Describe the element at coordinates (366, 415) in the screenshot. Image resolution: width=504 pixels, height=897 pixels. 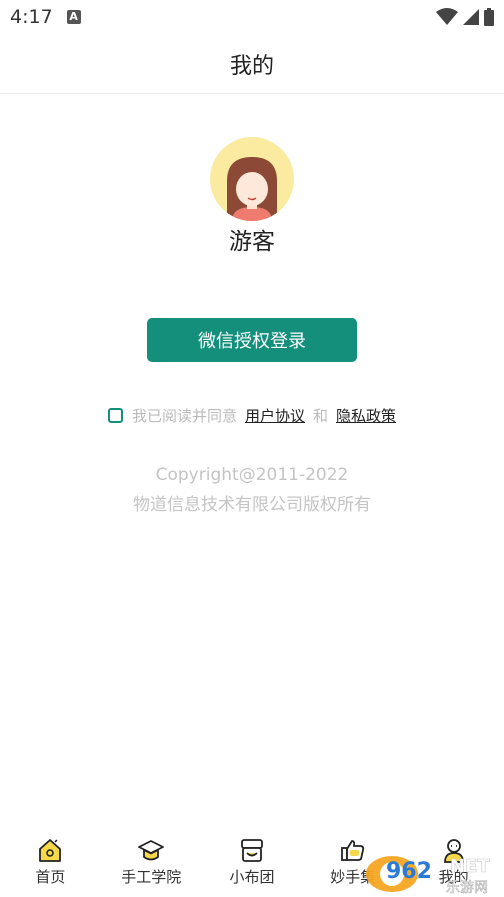
I see `privacy-policy-link: 隐私政策` at that location.